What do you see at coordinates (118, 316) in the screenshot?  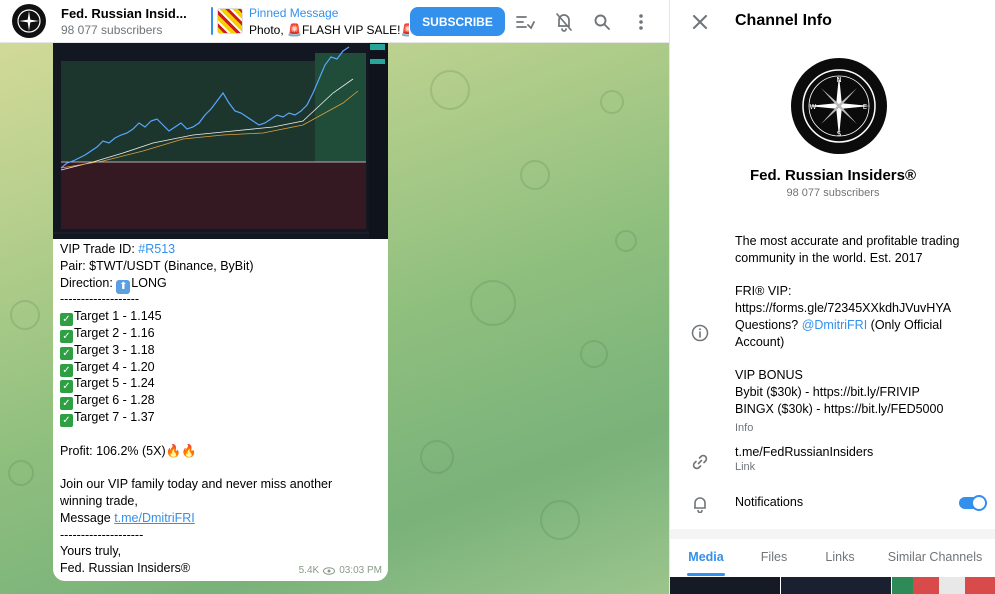 I see `target-item: Target 1 - 1.145` at bounding box center [118, 316].